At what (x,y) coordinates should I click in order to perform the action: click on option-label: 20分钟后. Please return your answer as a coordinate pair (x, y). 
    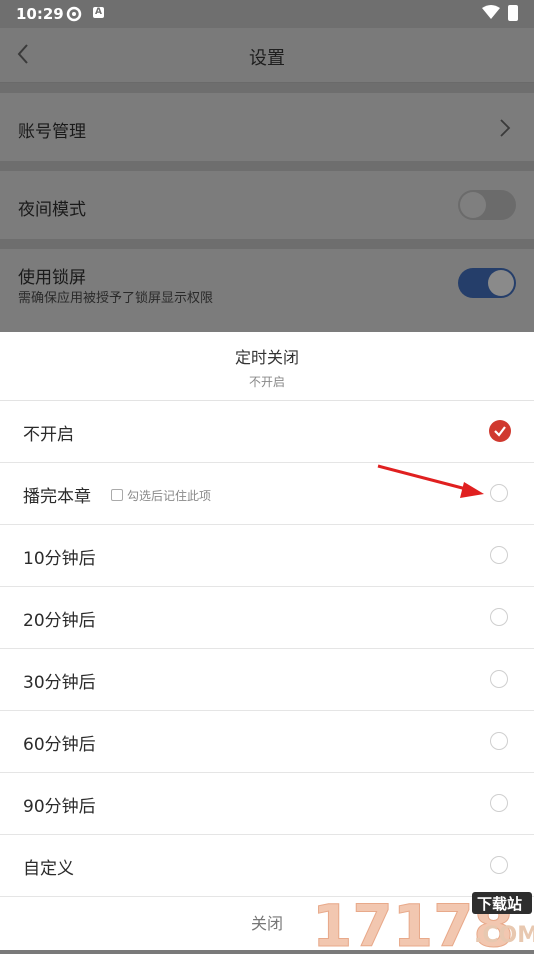
    Looking at the image, I should click on (59, 621).